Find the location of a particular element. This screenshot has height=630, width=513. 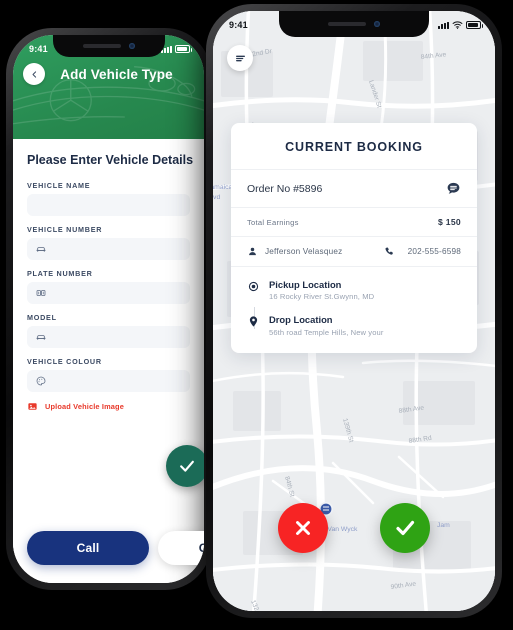

target-pin-icon is located at coordinates (253, 286).